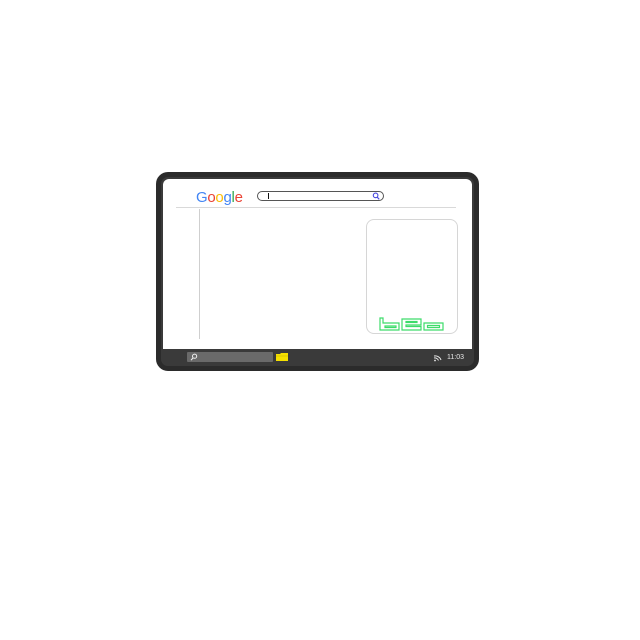 The image size is (640, 640). Describe the element at coordinates (438, 357) in the screenshot. I see `wifi-icon` at that location.